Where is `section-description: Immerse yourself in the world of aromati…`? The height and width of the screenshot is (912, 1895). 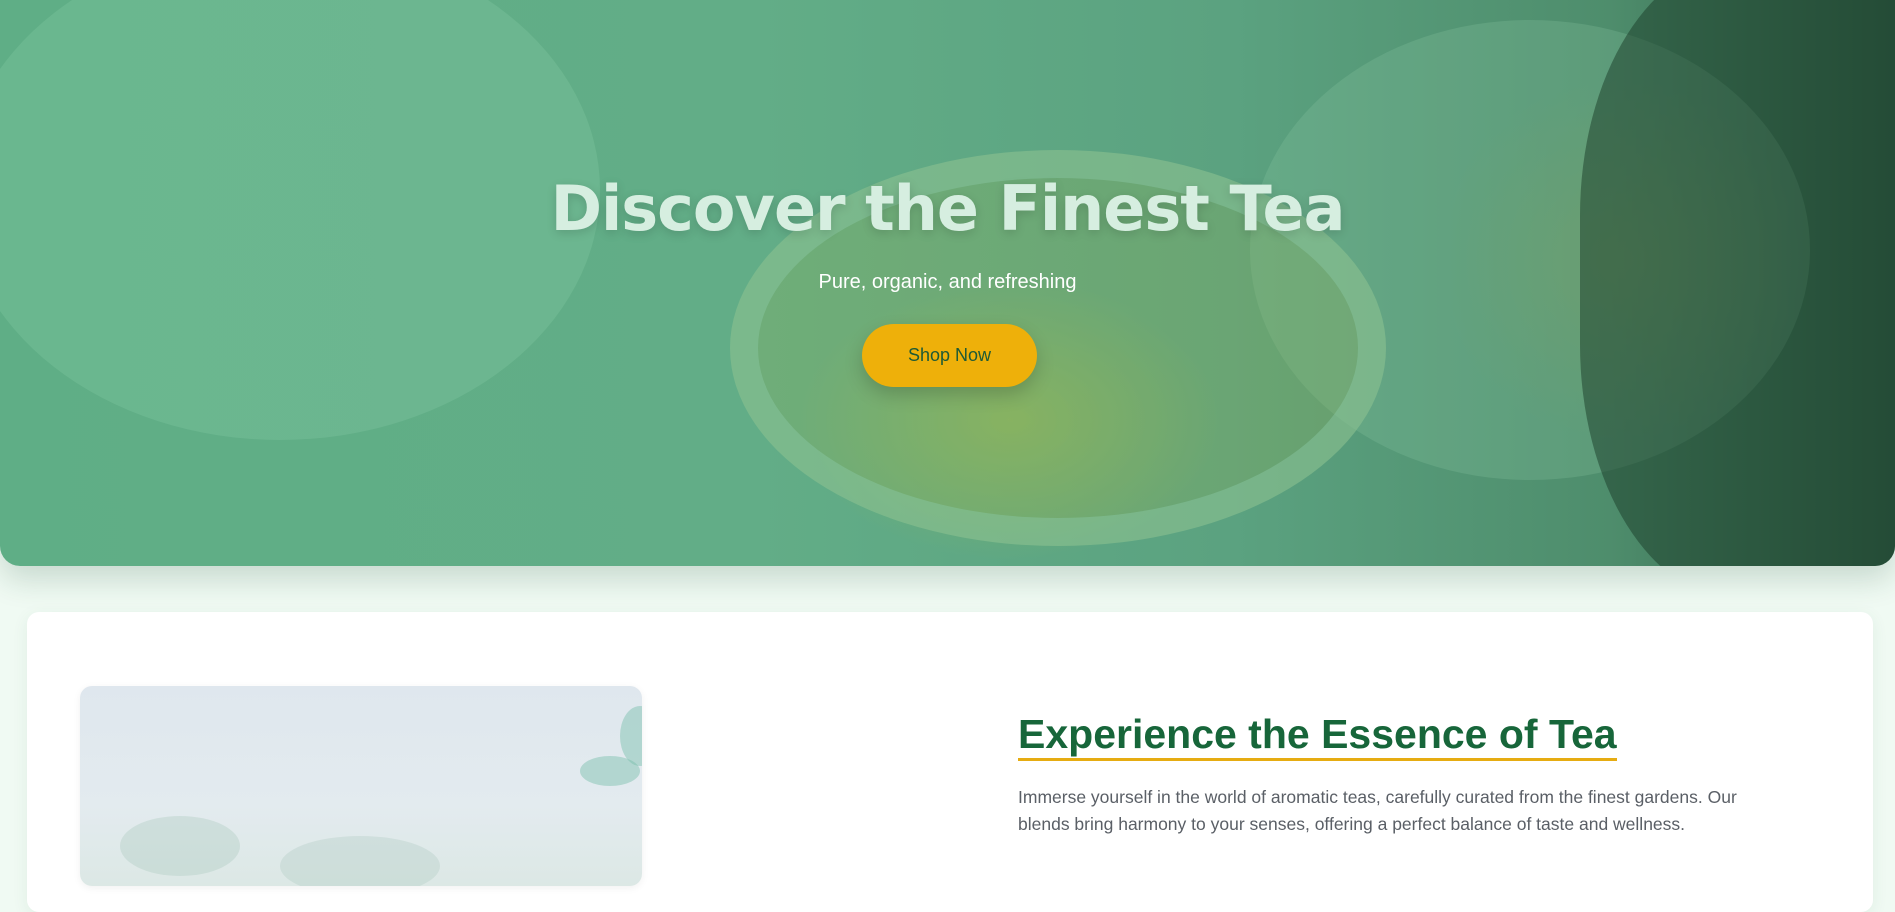 section-description: Immerse yourself in the world of aromati… is located at coordinates (1377, 810).